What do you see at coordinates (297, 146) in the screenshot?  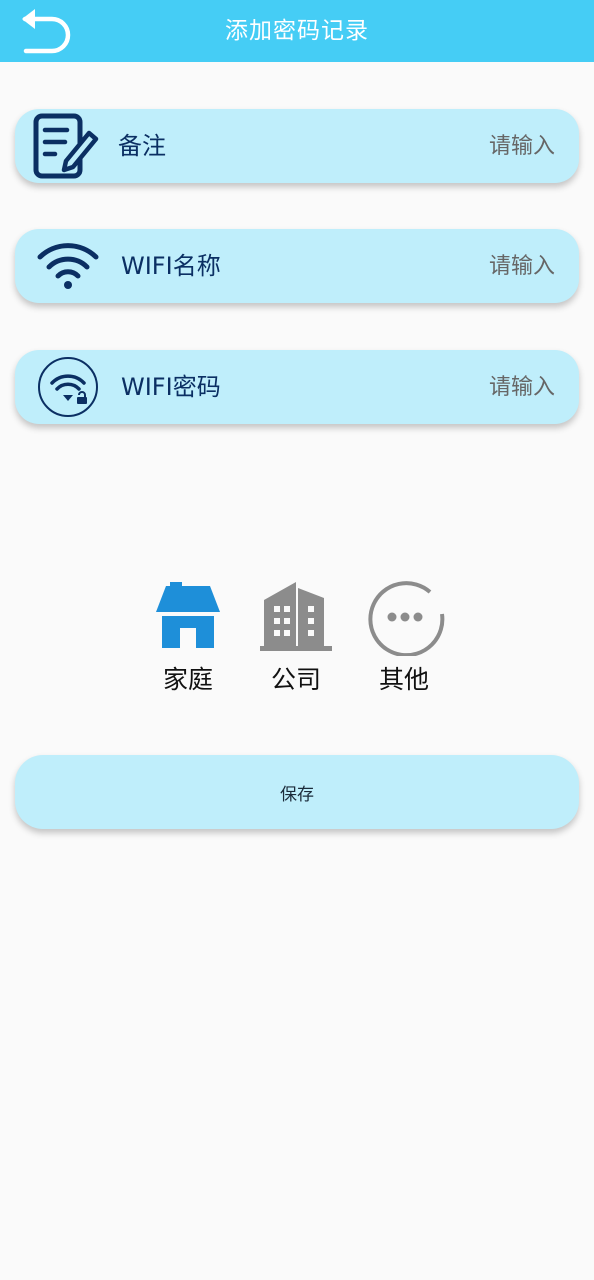 I see `note-field-row: 备注` at bounding box center [297, 146].